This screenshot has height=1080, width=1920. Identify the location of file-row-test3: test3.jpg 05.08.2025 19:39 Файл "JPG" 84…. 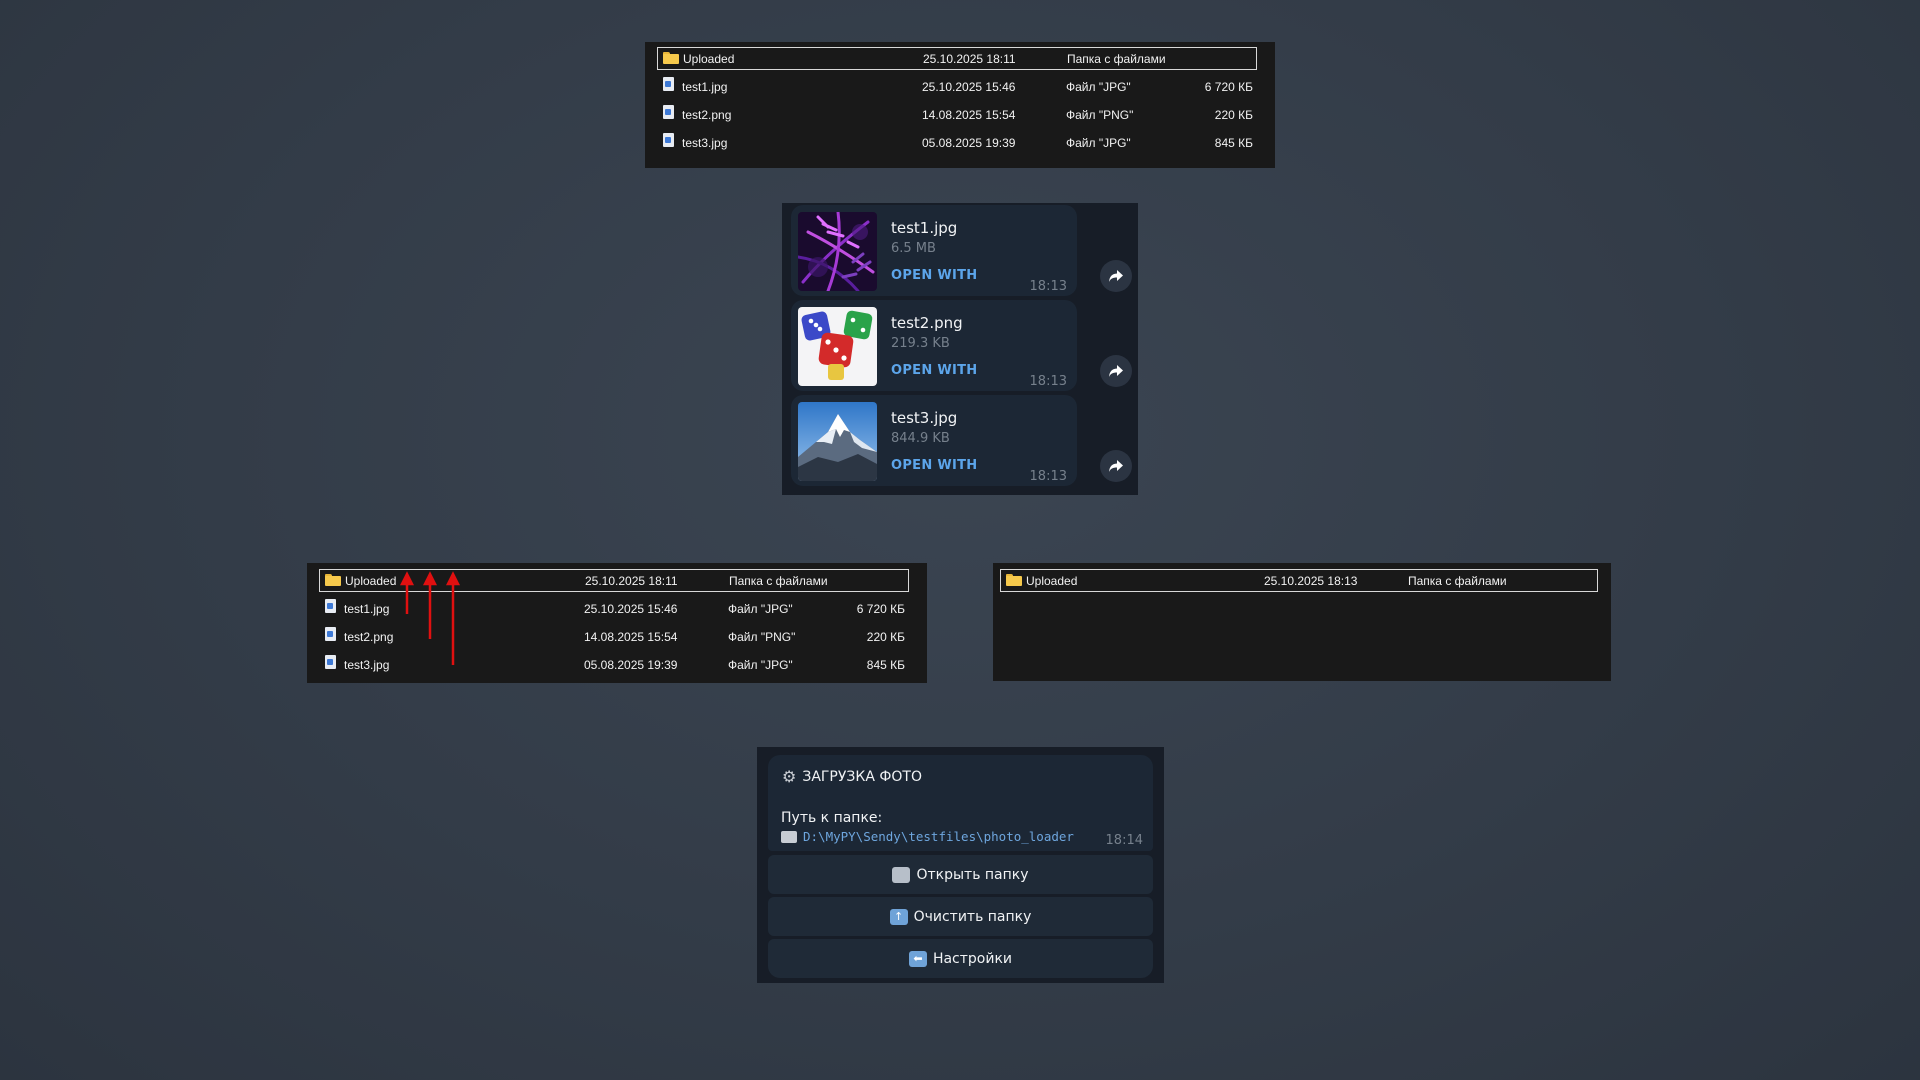
(957, 142).